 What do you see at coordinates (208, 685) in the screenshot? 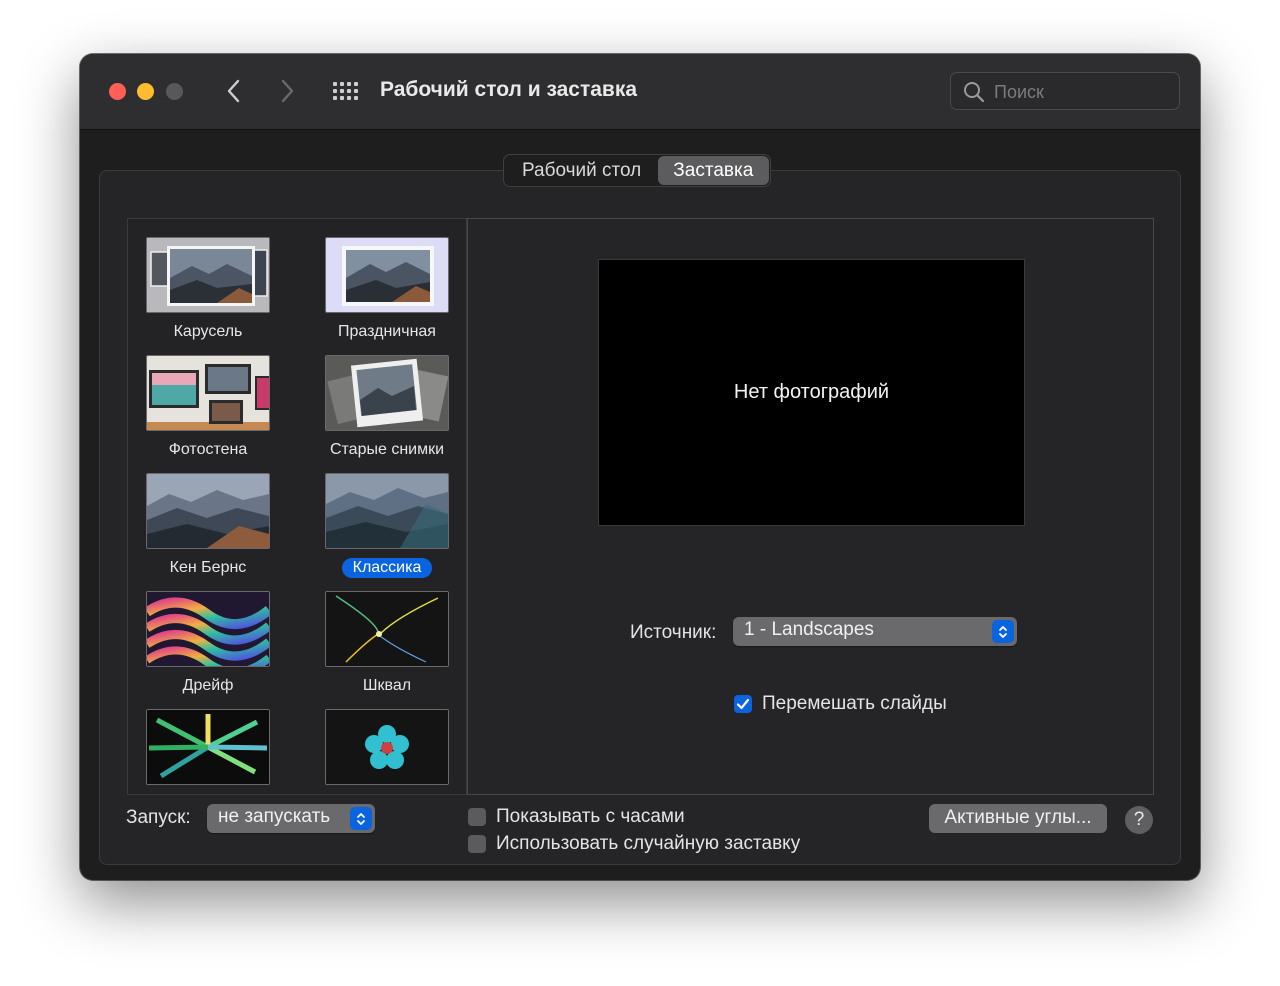
I see `screensaver-label: Дрейф` at bounding box center [208, 685].